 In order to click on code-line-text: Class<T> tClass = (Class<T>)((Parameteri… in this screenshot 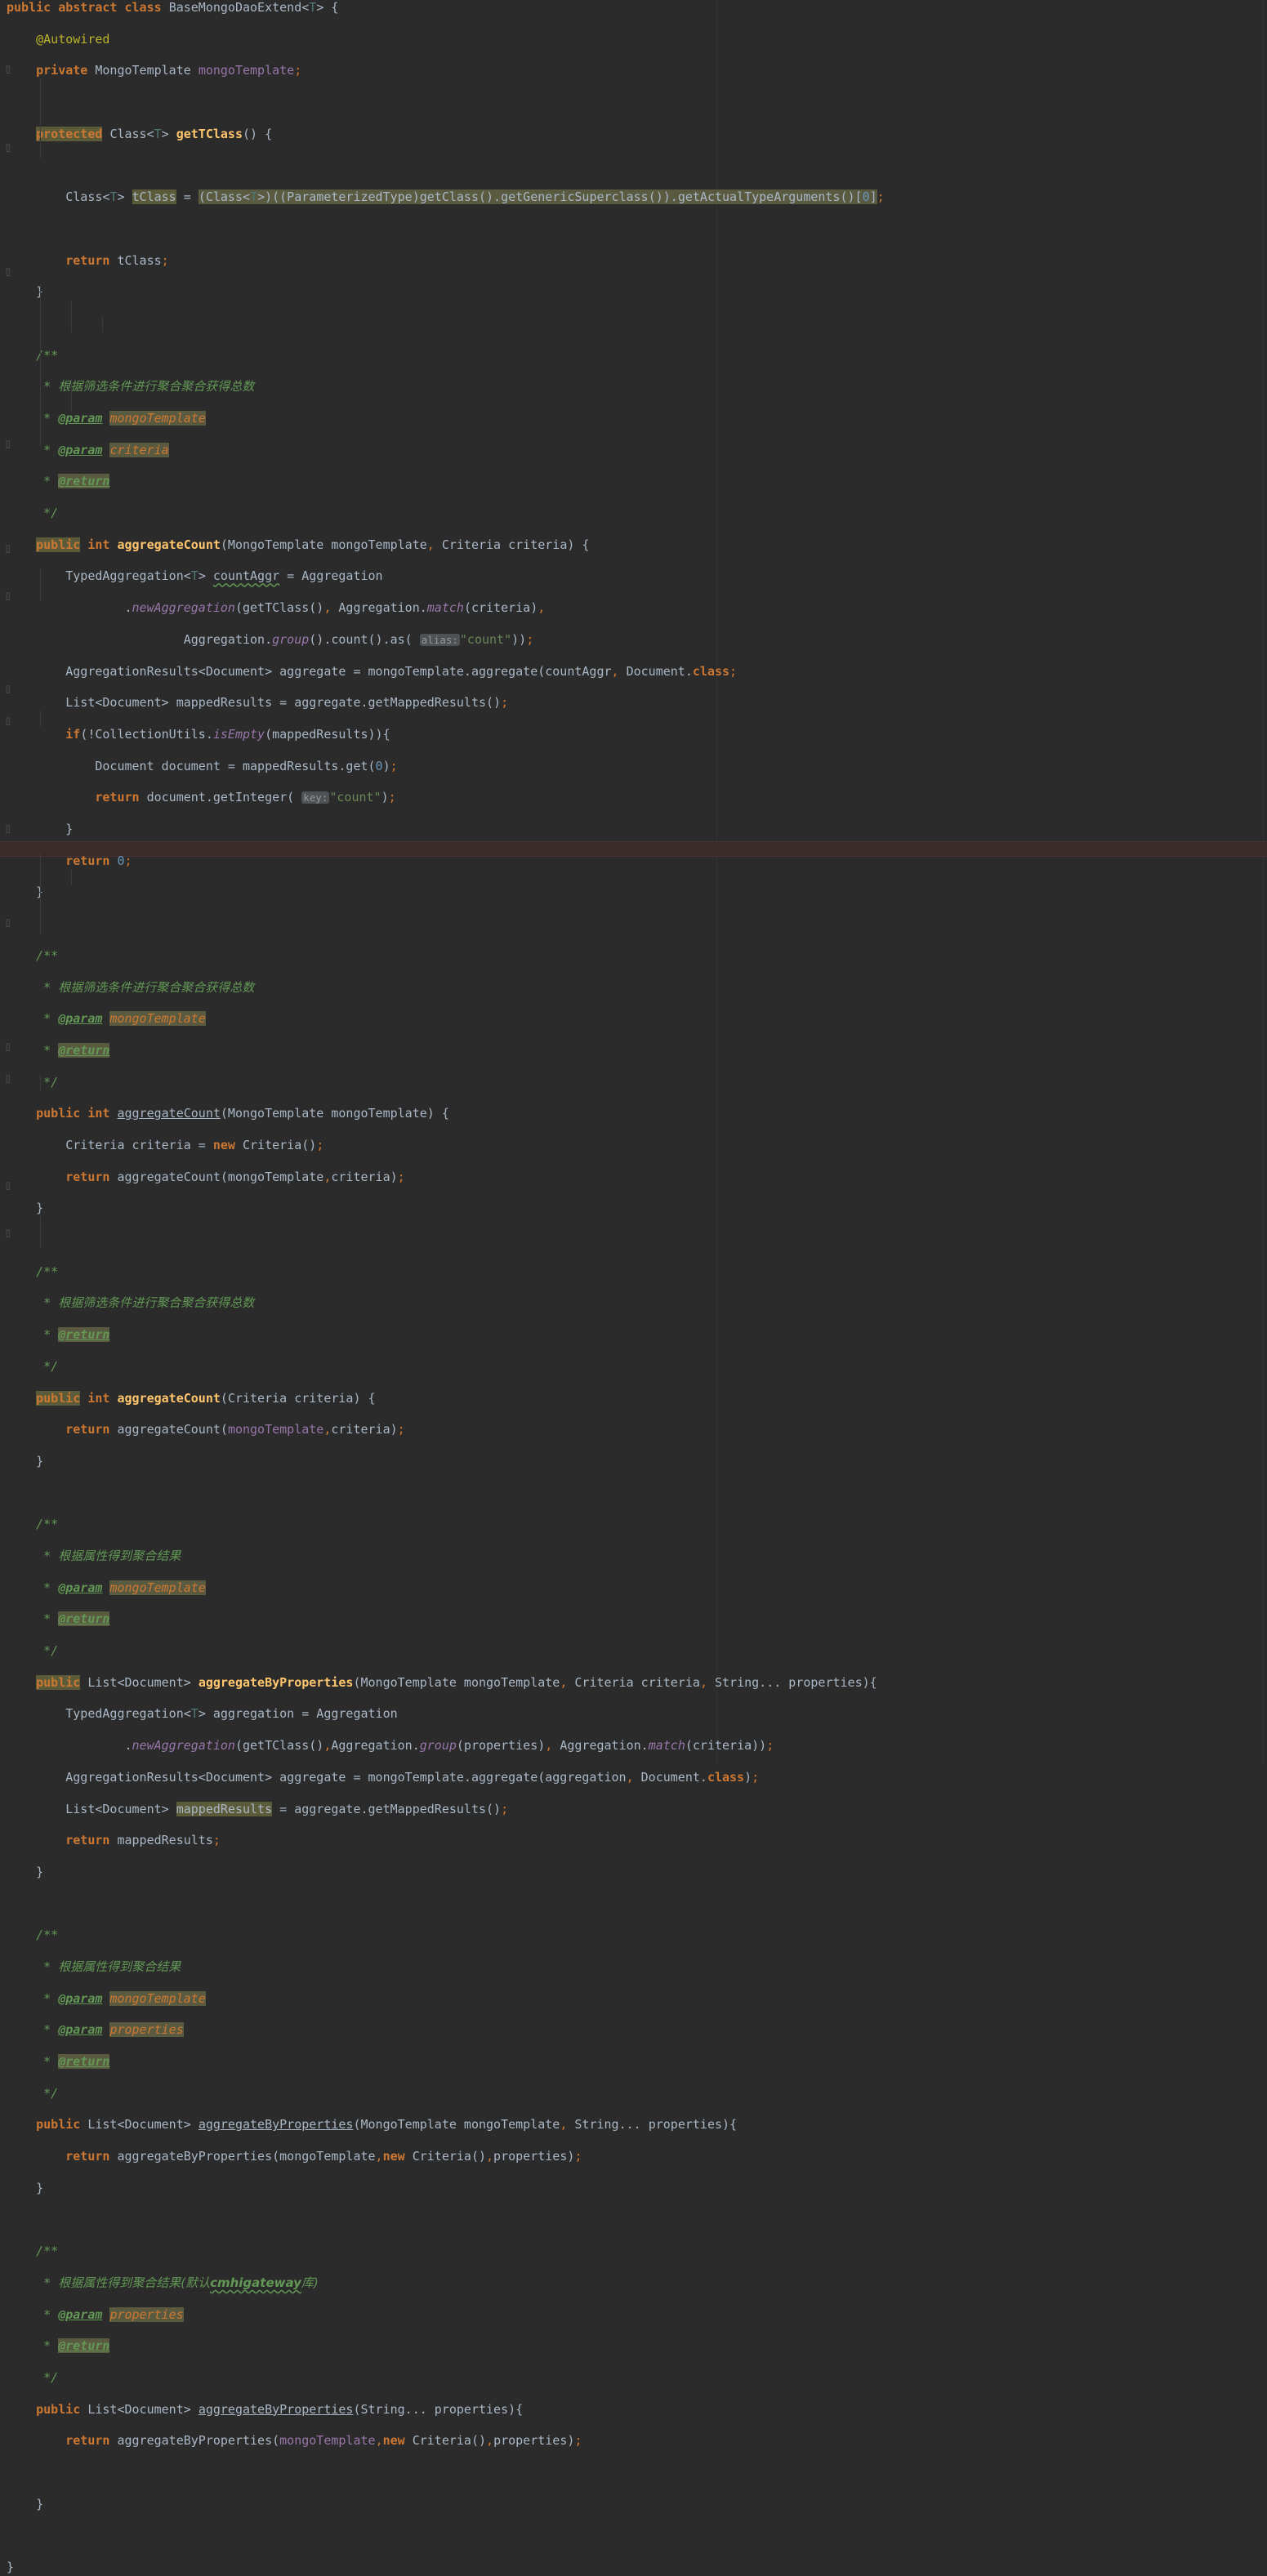, I will do `click(475, 197)`.